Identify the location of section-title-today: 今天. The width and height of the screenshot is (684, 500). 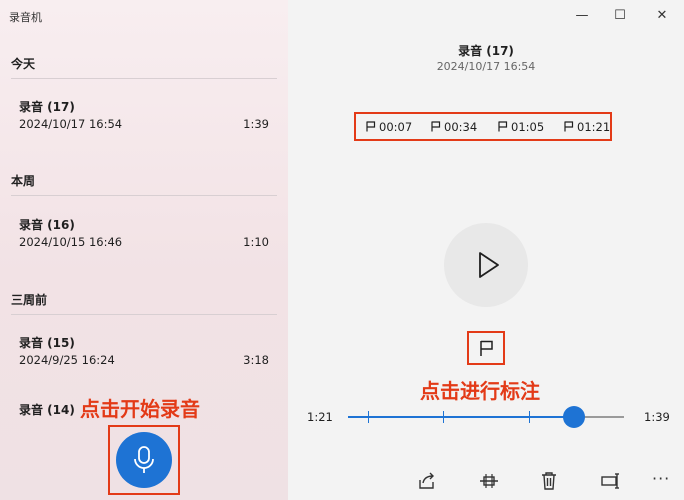
(23, 64).